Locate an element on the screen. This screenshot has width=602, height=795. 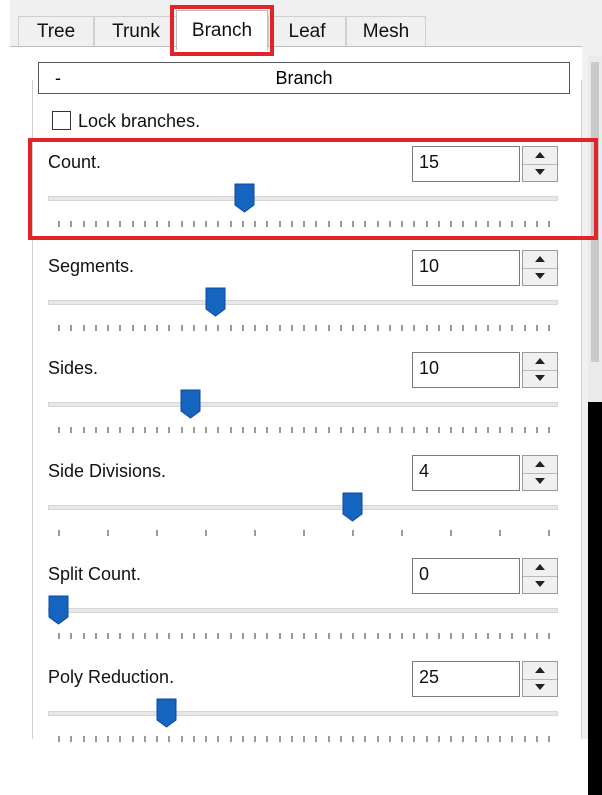
split-count-input: 0 is located at coordinates (466, 576).